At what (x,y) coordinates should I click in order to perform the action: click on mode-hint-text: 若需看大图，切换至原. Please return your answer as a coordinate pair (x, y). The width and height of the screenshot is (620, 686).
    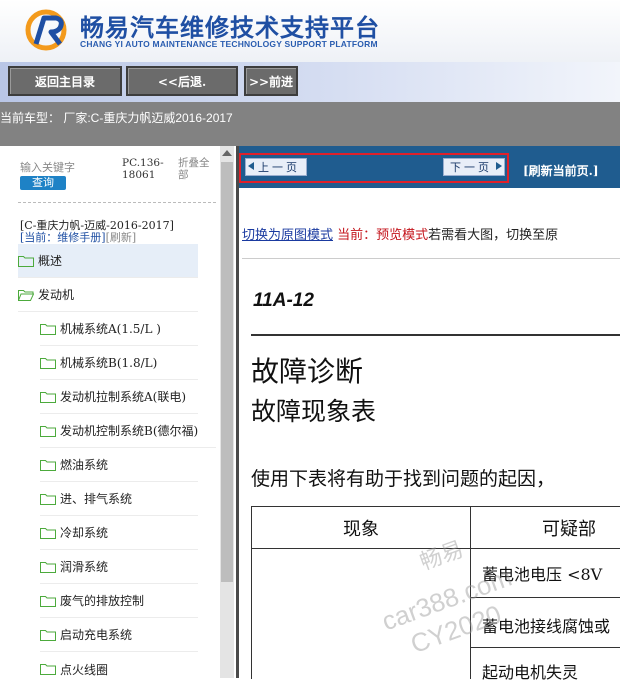
    Looking at the image, I should click on (493, 235).